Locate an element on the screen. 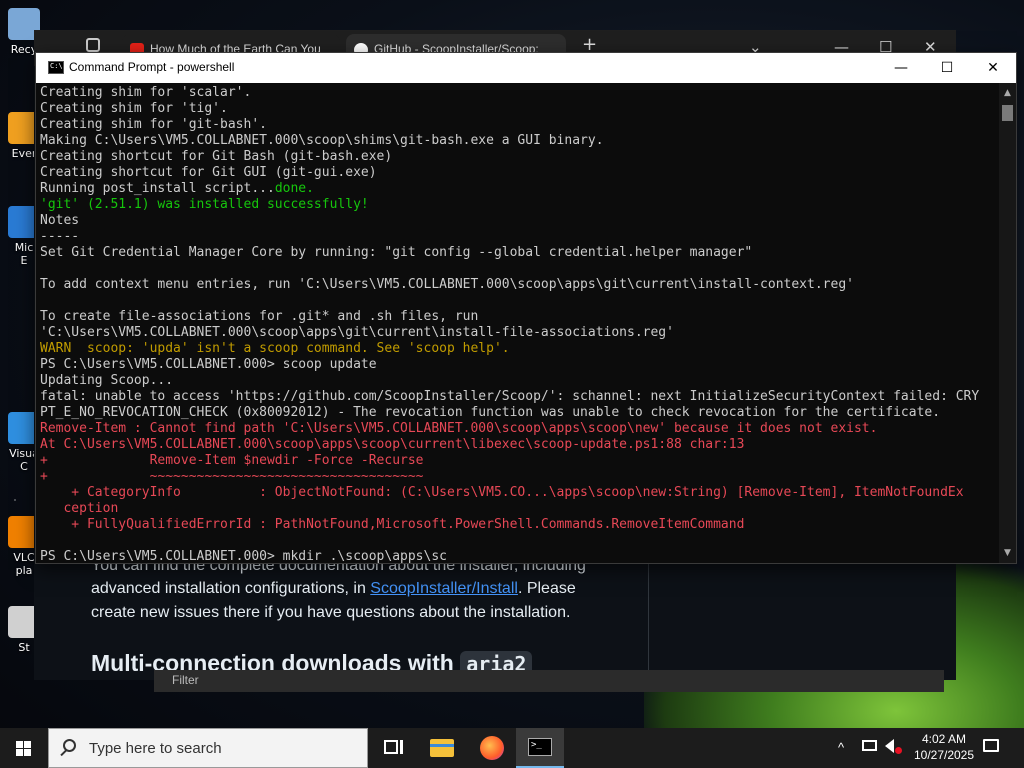  console-line: Creating shim for 'scalar'. is located at coordinates (146, 92).